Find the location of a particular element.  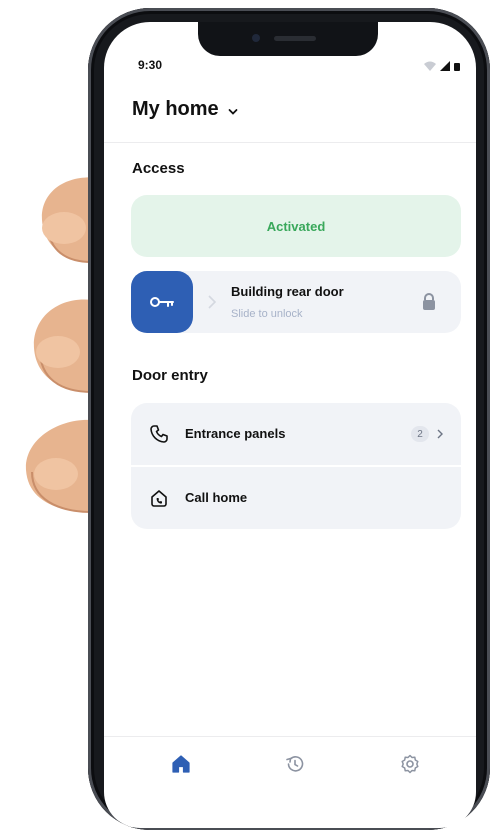

call-home-label: Call home is located at coordinates (216, 497).